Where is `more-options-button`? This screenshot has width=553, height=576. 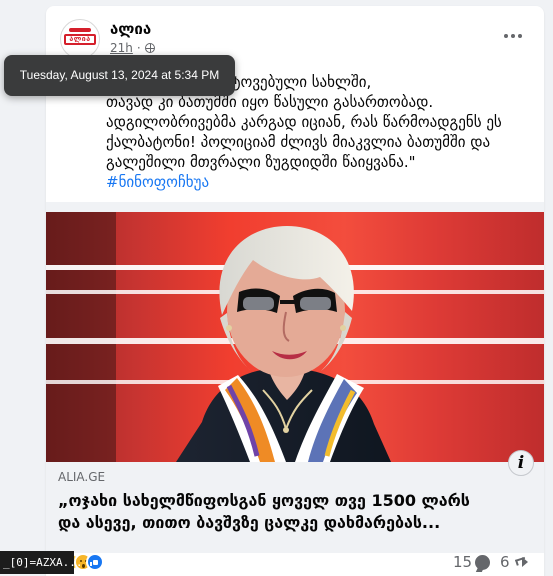
more-options-button is located at coordinates (513, 36).